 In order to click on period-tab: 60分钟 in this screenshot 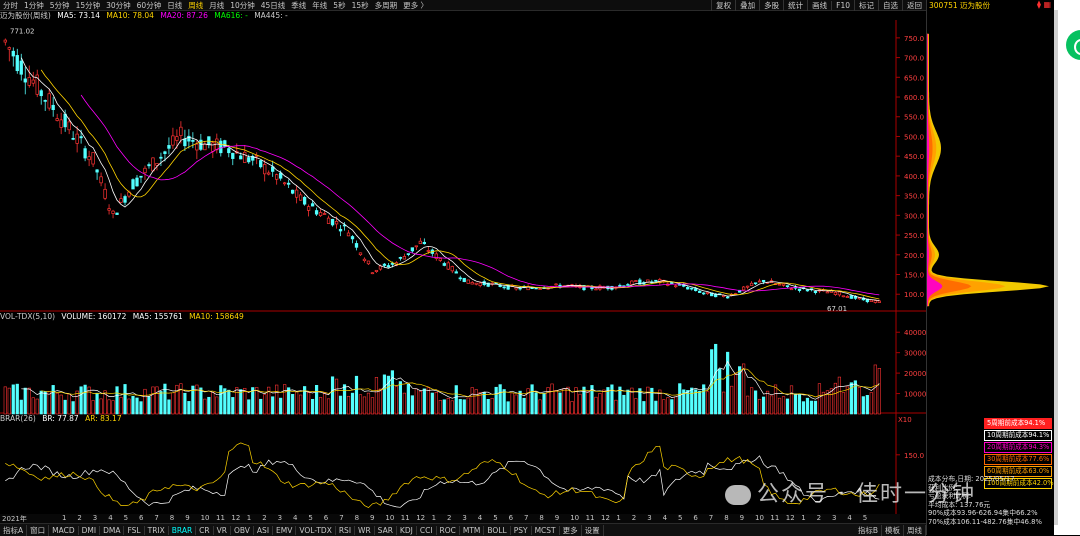, I will do `click(149, 5)`.